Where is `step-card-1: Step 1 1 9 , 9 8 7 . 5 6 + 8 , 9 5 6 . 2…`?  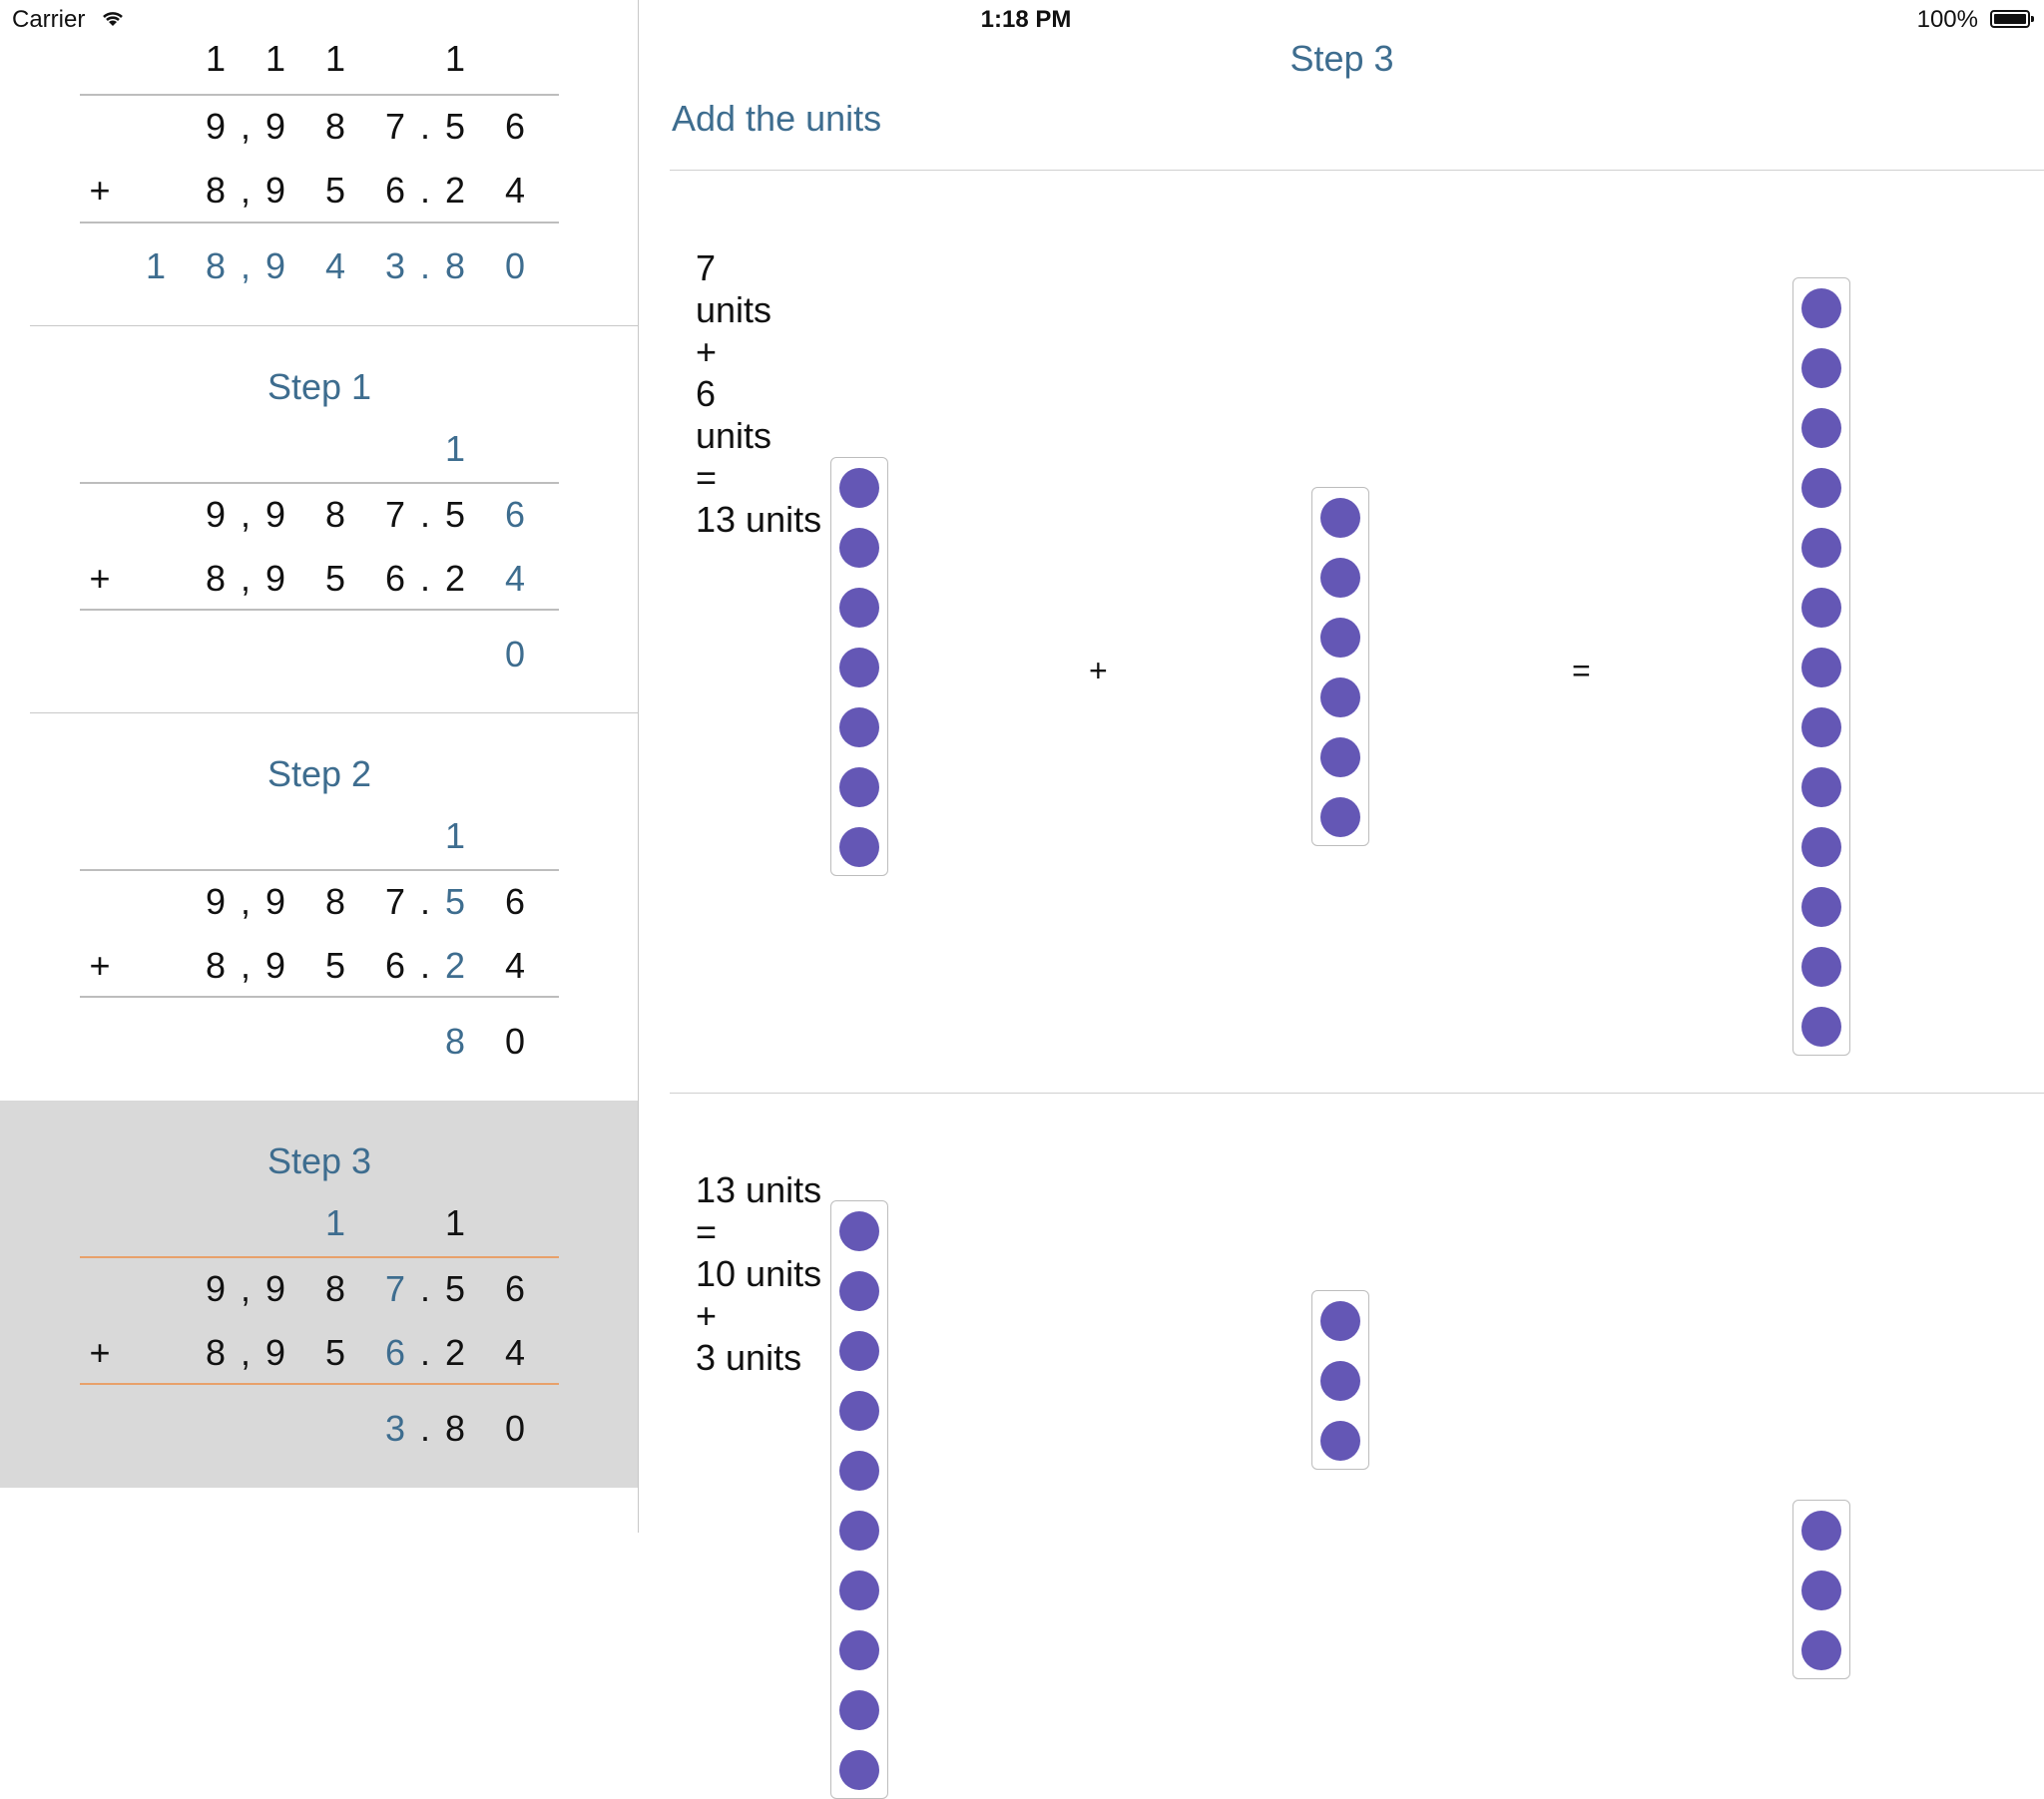
step-card-1: Step 1 1 9 , 9 8 7 . 5 6 + 8 , 9 5 6 . 2… is located at coordinates (319, 519).